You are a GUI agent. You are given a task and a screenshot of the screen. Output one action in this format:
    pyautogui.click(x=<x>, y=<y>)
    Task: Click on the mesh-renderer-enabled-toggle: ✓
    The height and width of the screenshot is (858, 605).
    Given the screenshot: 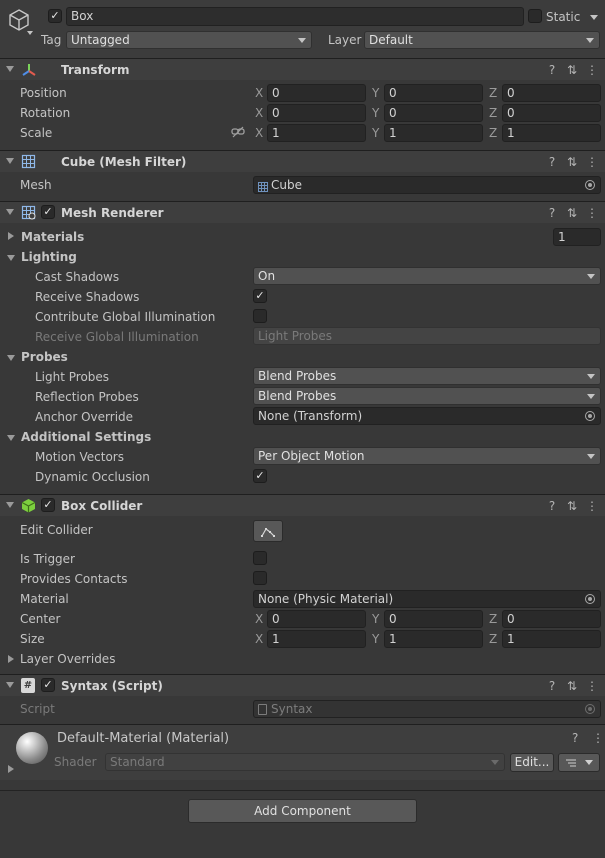 What is the action you would take?
    pyautogui.click(x=48, y=212)
    